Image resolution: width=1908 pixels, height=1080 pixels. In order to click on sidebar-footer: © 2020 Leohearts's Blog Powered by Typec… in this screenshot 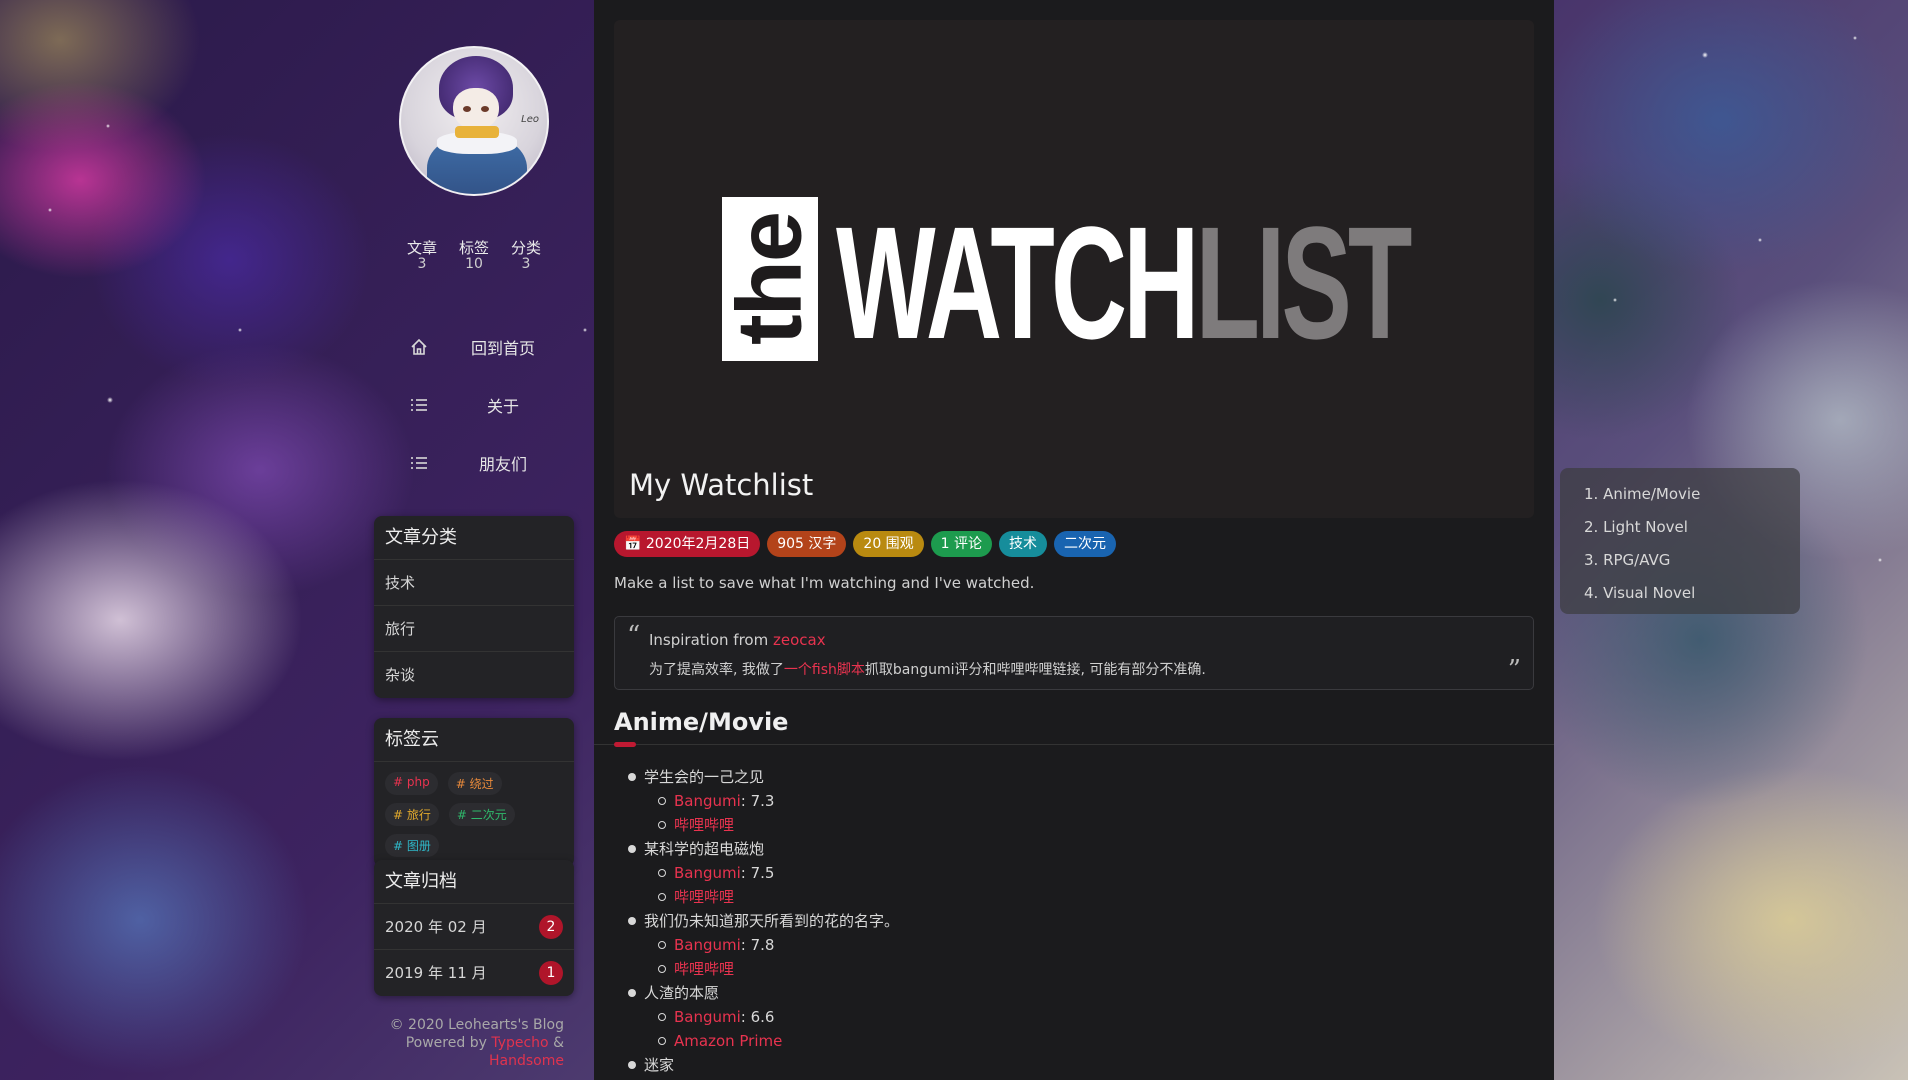, I will do `click(476, 1043)`.